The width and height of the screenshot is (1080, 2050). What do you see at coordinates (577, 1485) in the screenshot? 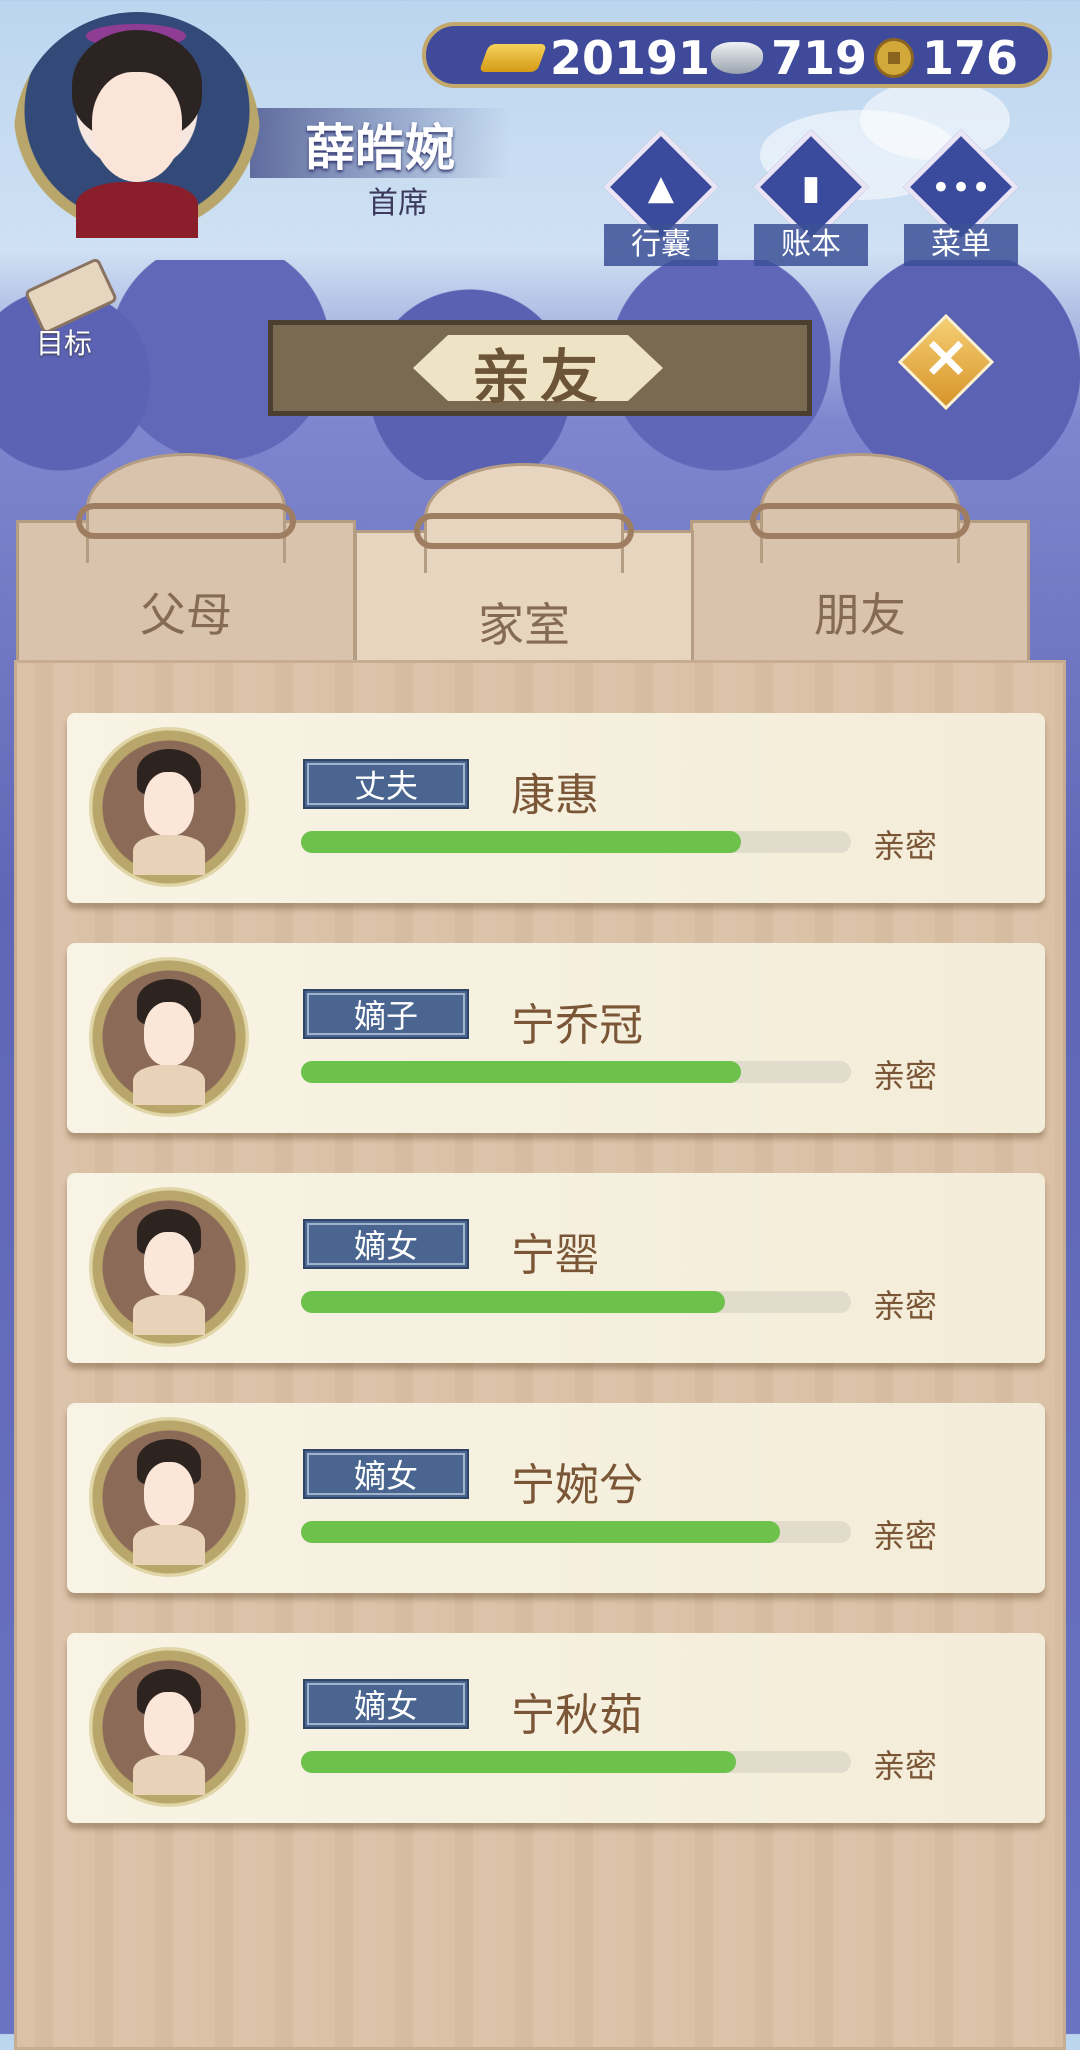
I see `member-name: 宁婉兮` at bounding box center [577, 1485].